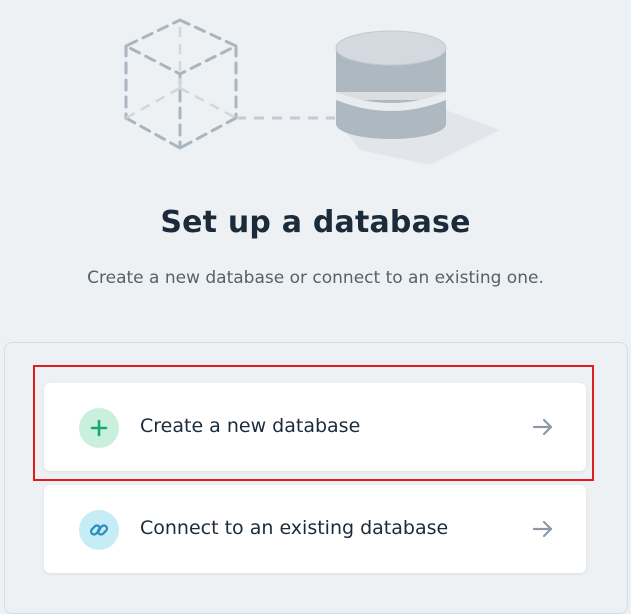  Describe the element at coordinates (417, 97) in the screenshot. I see `database-cylinder-icon` at that location.